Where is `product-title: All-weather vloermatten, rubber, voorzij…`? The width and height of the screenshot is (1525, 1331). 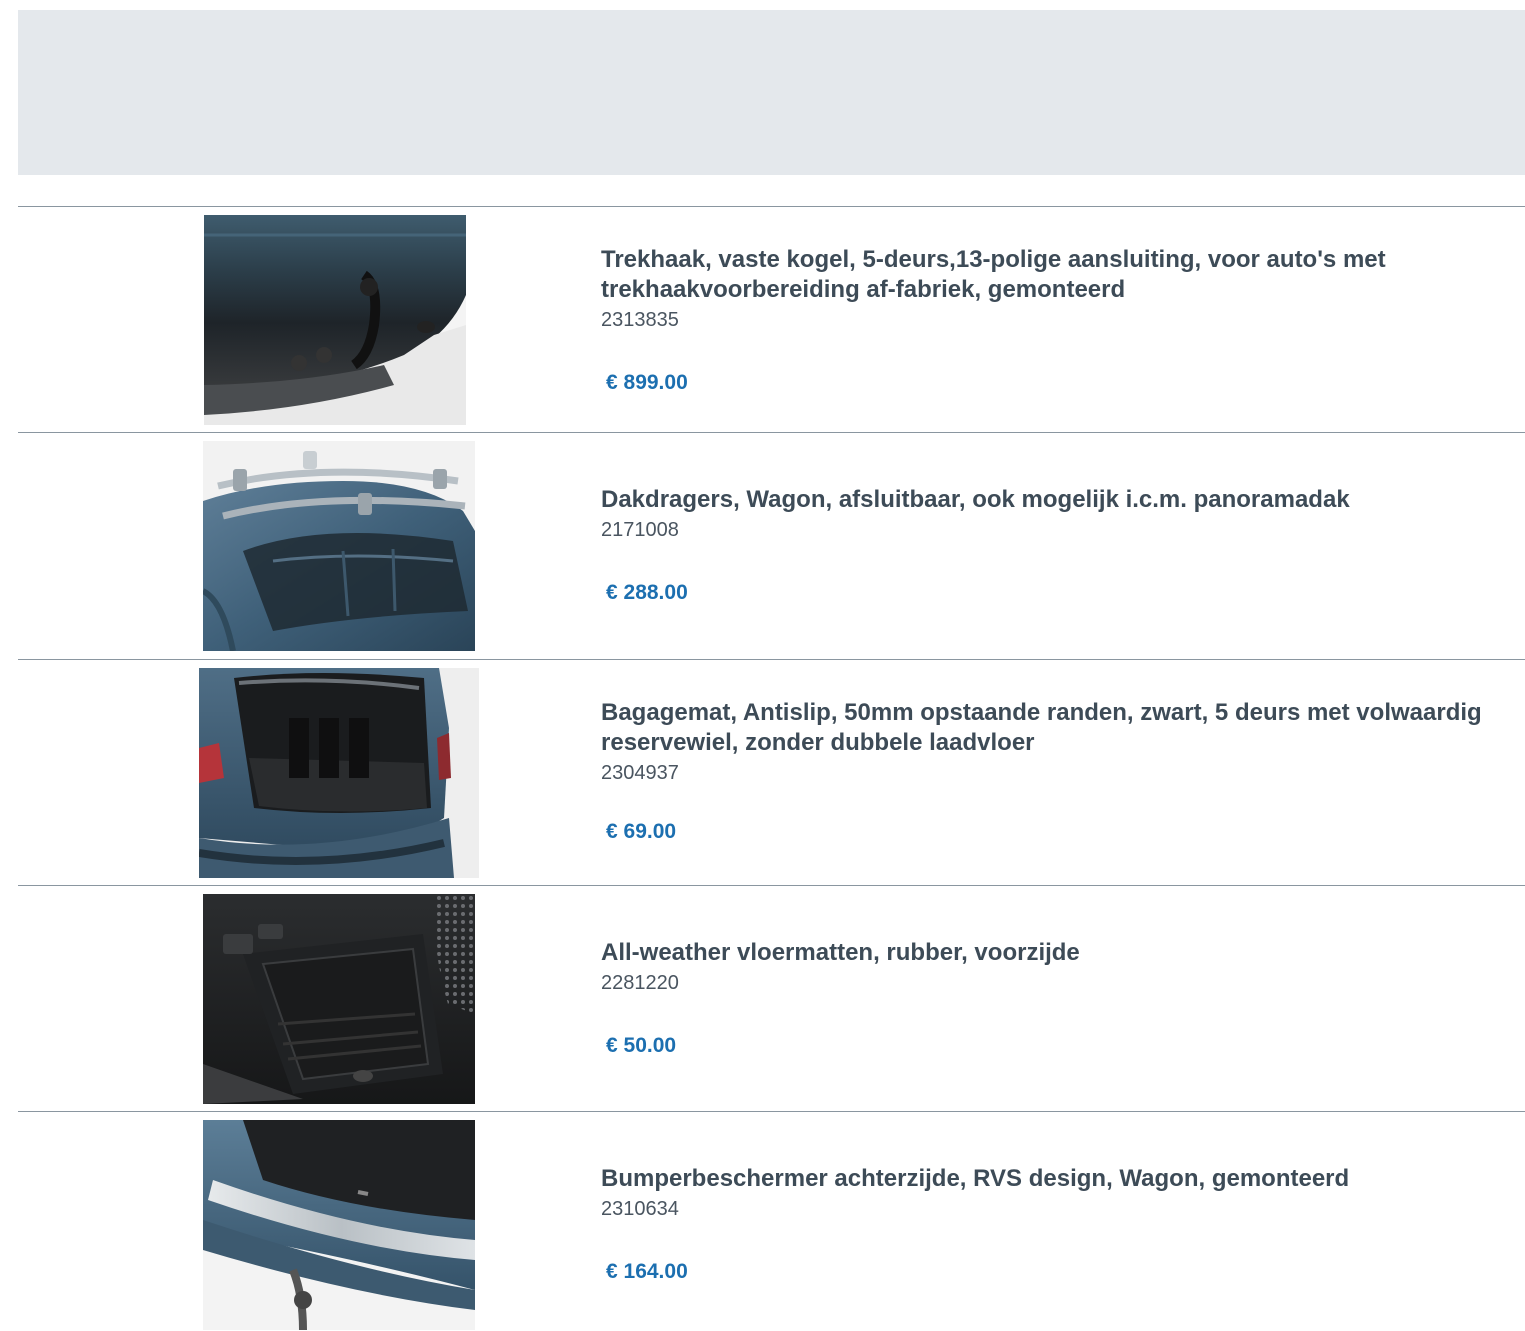
product-title: All-weather vloermatten, rubber, voorzij… is located at coordinates (840, 952).